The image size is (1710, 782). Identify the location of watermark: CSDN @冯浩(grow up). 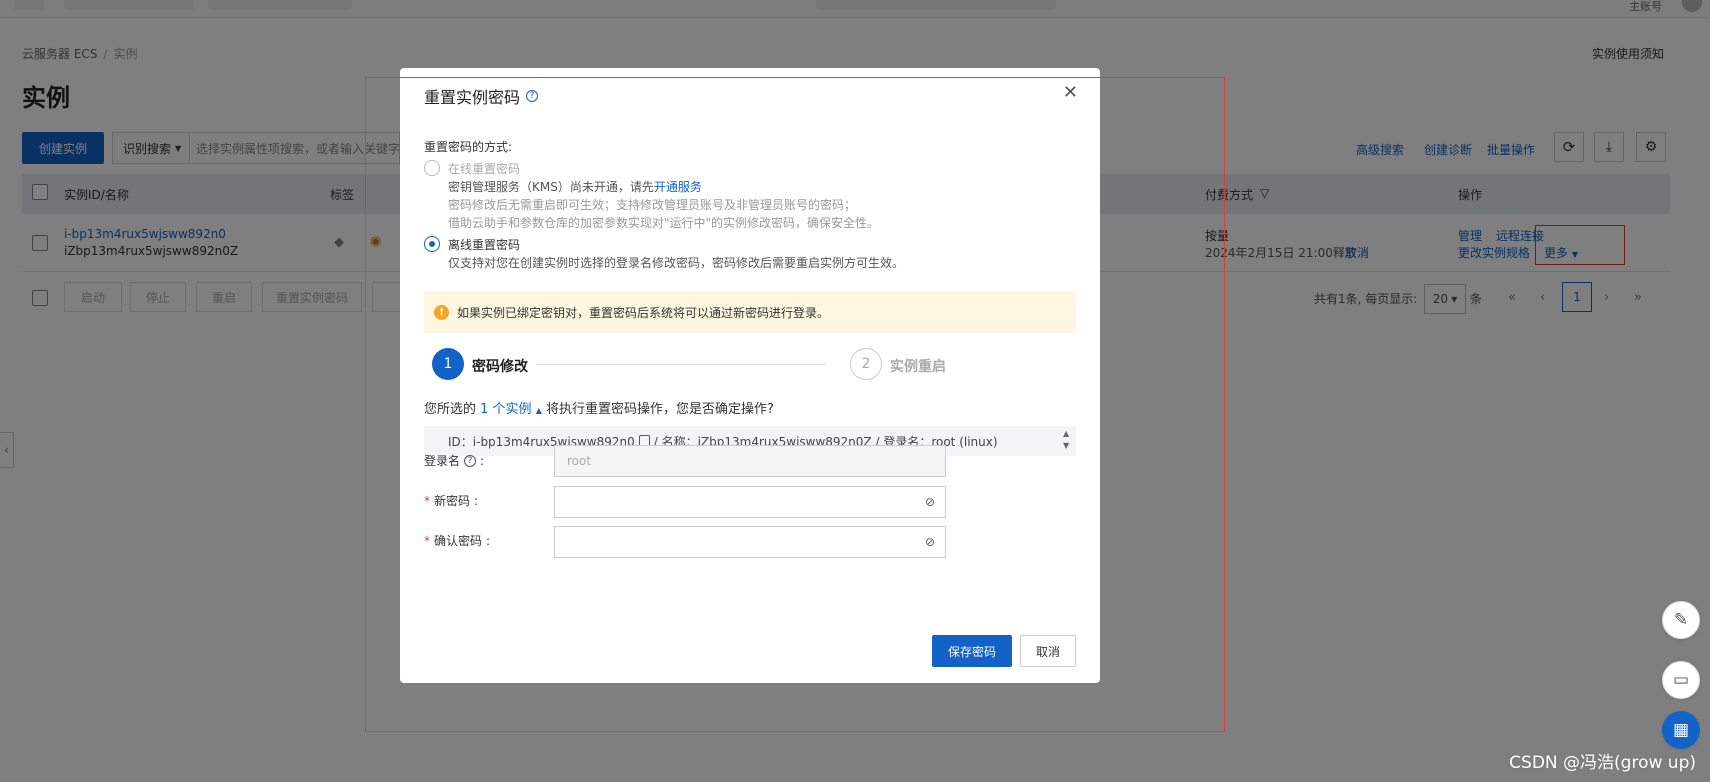
(1602, 763).